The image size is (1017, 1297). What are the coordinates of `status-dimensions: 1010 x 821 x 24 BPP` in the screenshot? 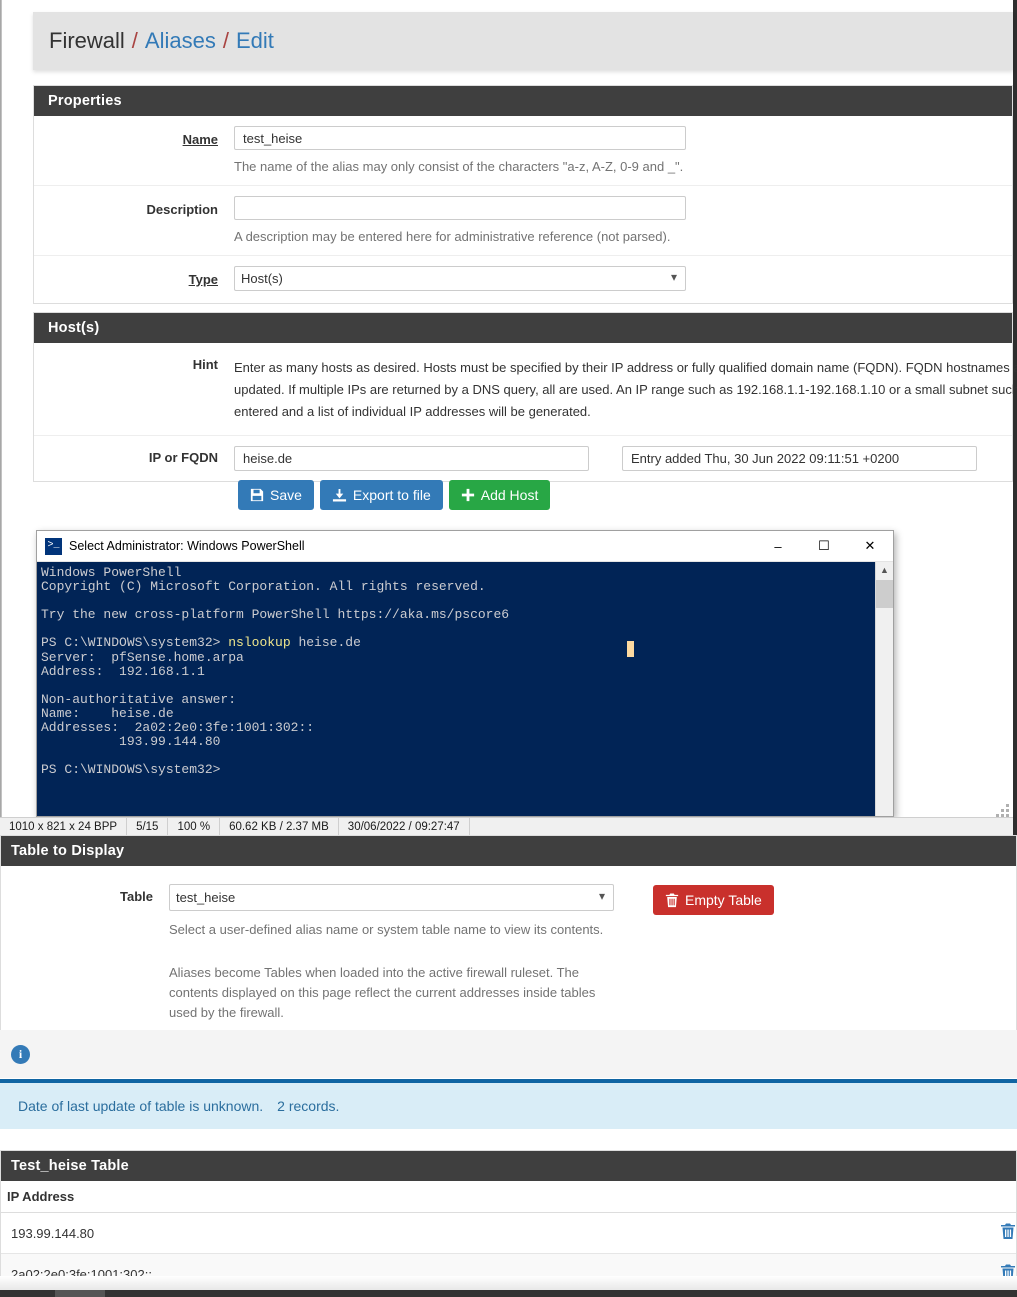 It's located at (64, 826).